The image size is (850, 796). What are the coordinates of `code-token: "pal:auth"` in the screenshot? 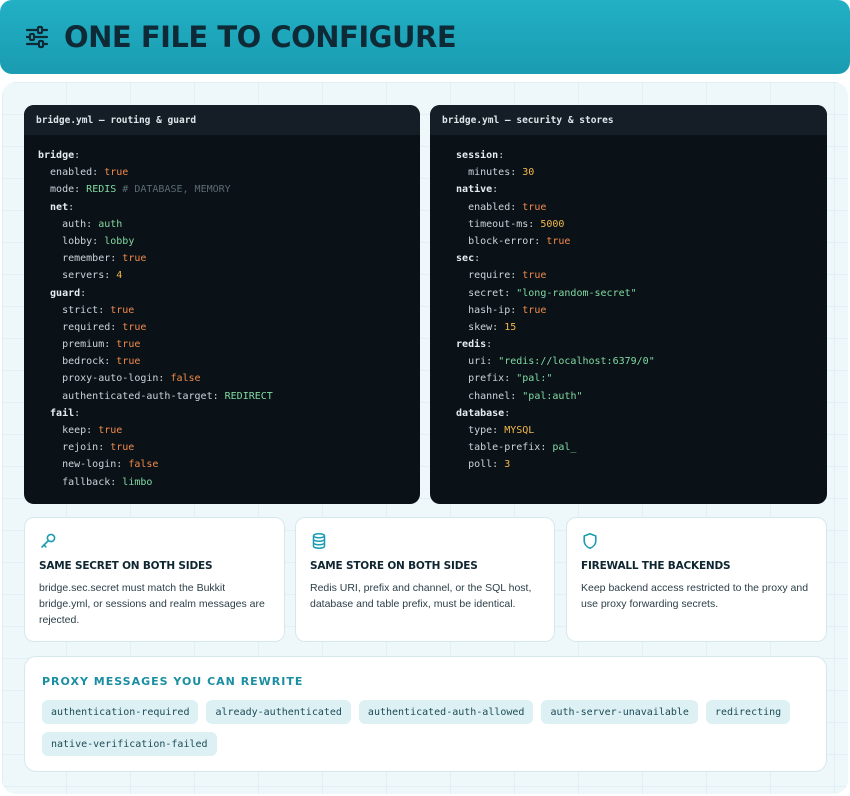 It's located at (552, 396).